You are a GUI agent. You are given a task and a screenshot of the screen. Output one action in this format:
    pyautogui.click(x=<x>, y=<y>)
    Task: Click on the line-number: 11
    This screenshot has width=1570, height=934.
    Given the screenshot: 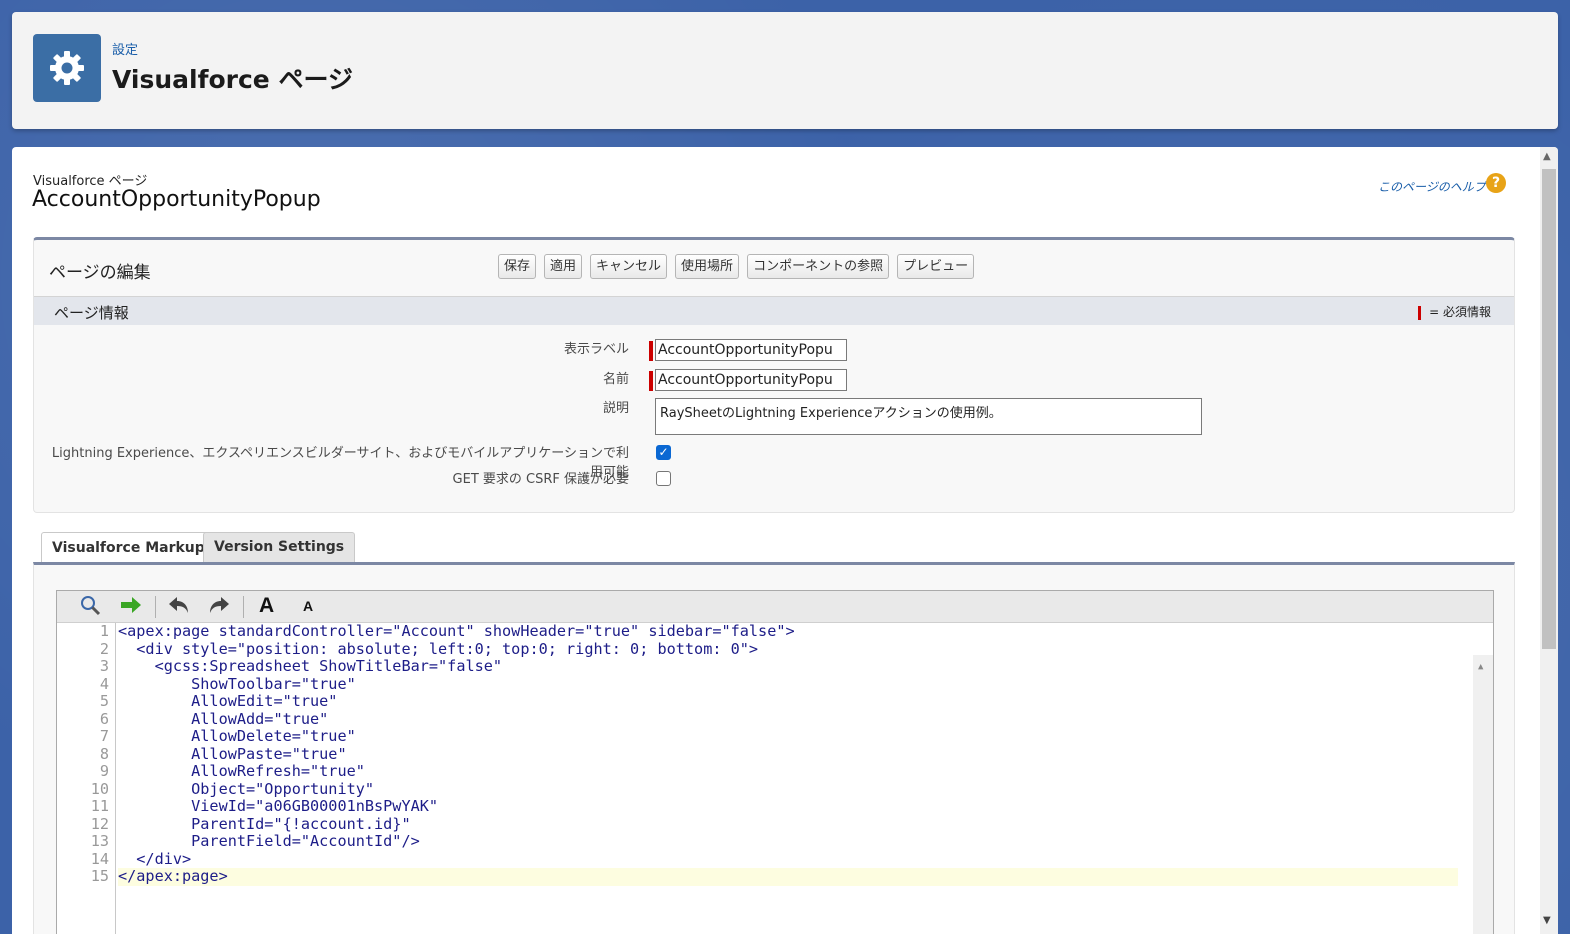 What is the action you would take?
    pyautogui.click(x=99, y=806)
    